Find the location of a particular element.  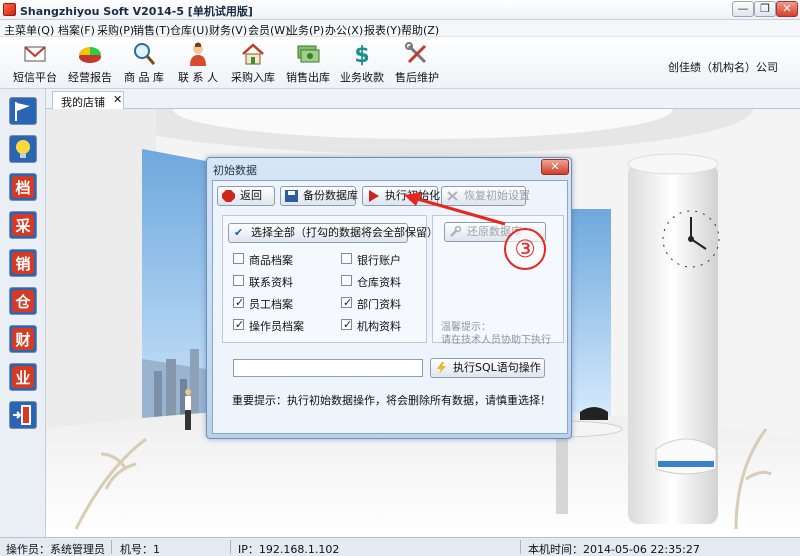

svg-text: 销 is located at coordinates (22, 264).